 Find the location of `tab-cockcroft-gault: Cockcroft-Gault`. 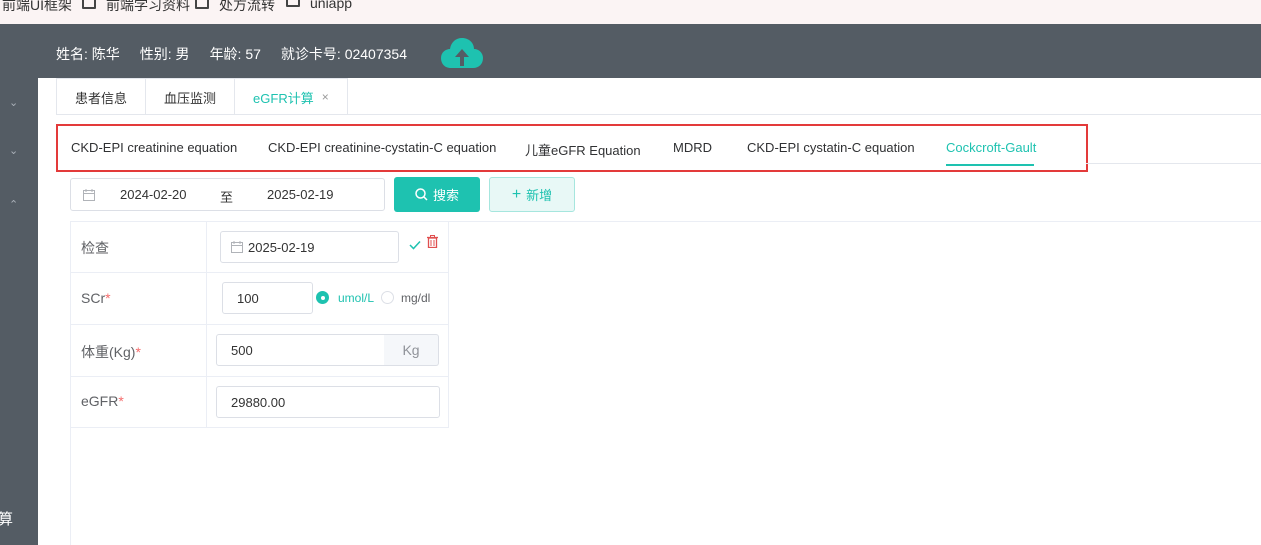

tab-cockcroft-gault: Cockcroft-Gault is located at coordinates (991, 147).